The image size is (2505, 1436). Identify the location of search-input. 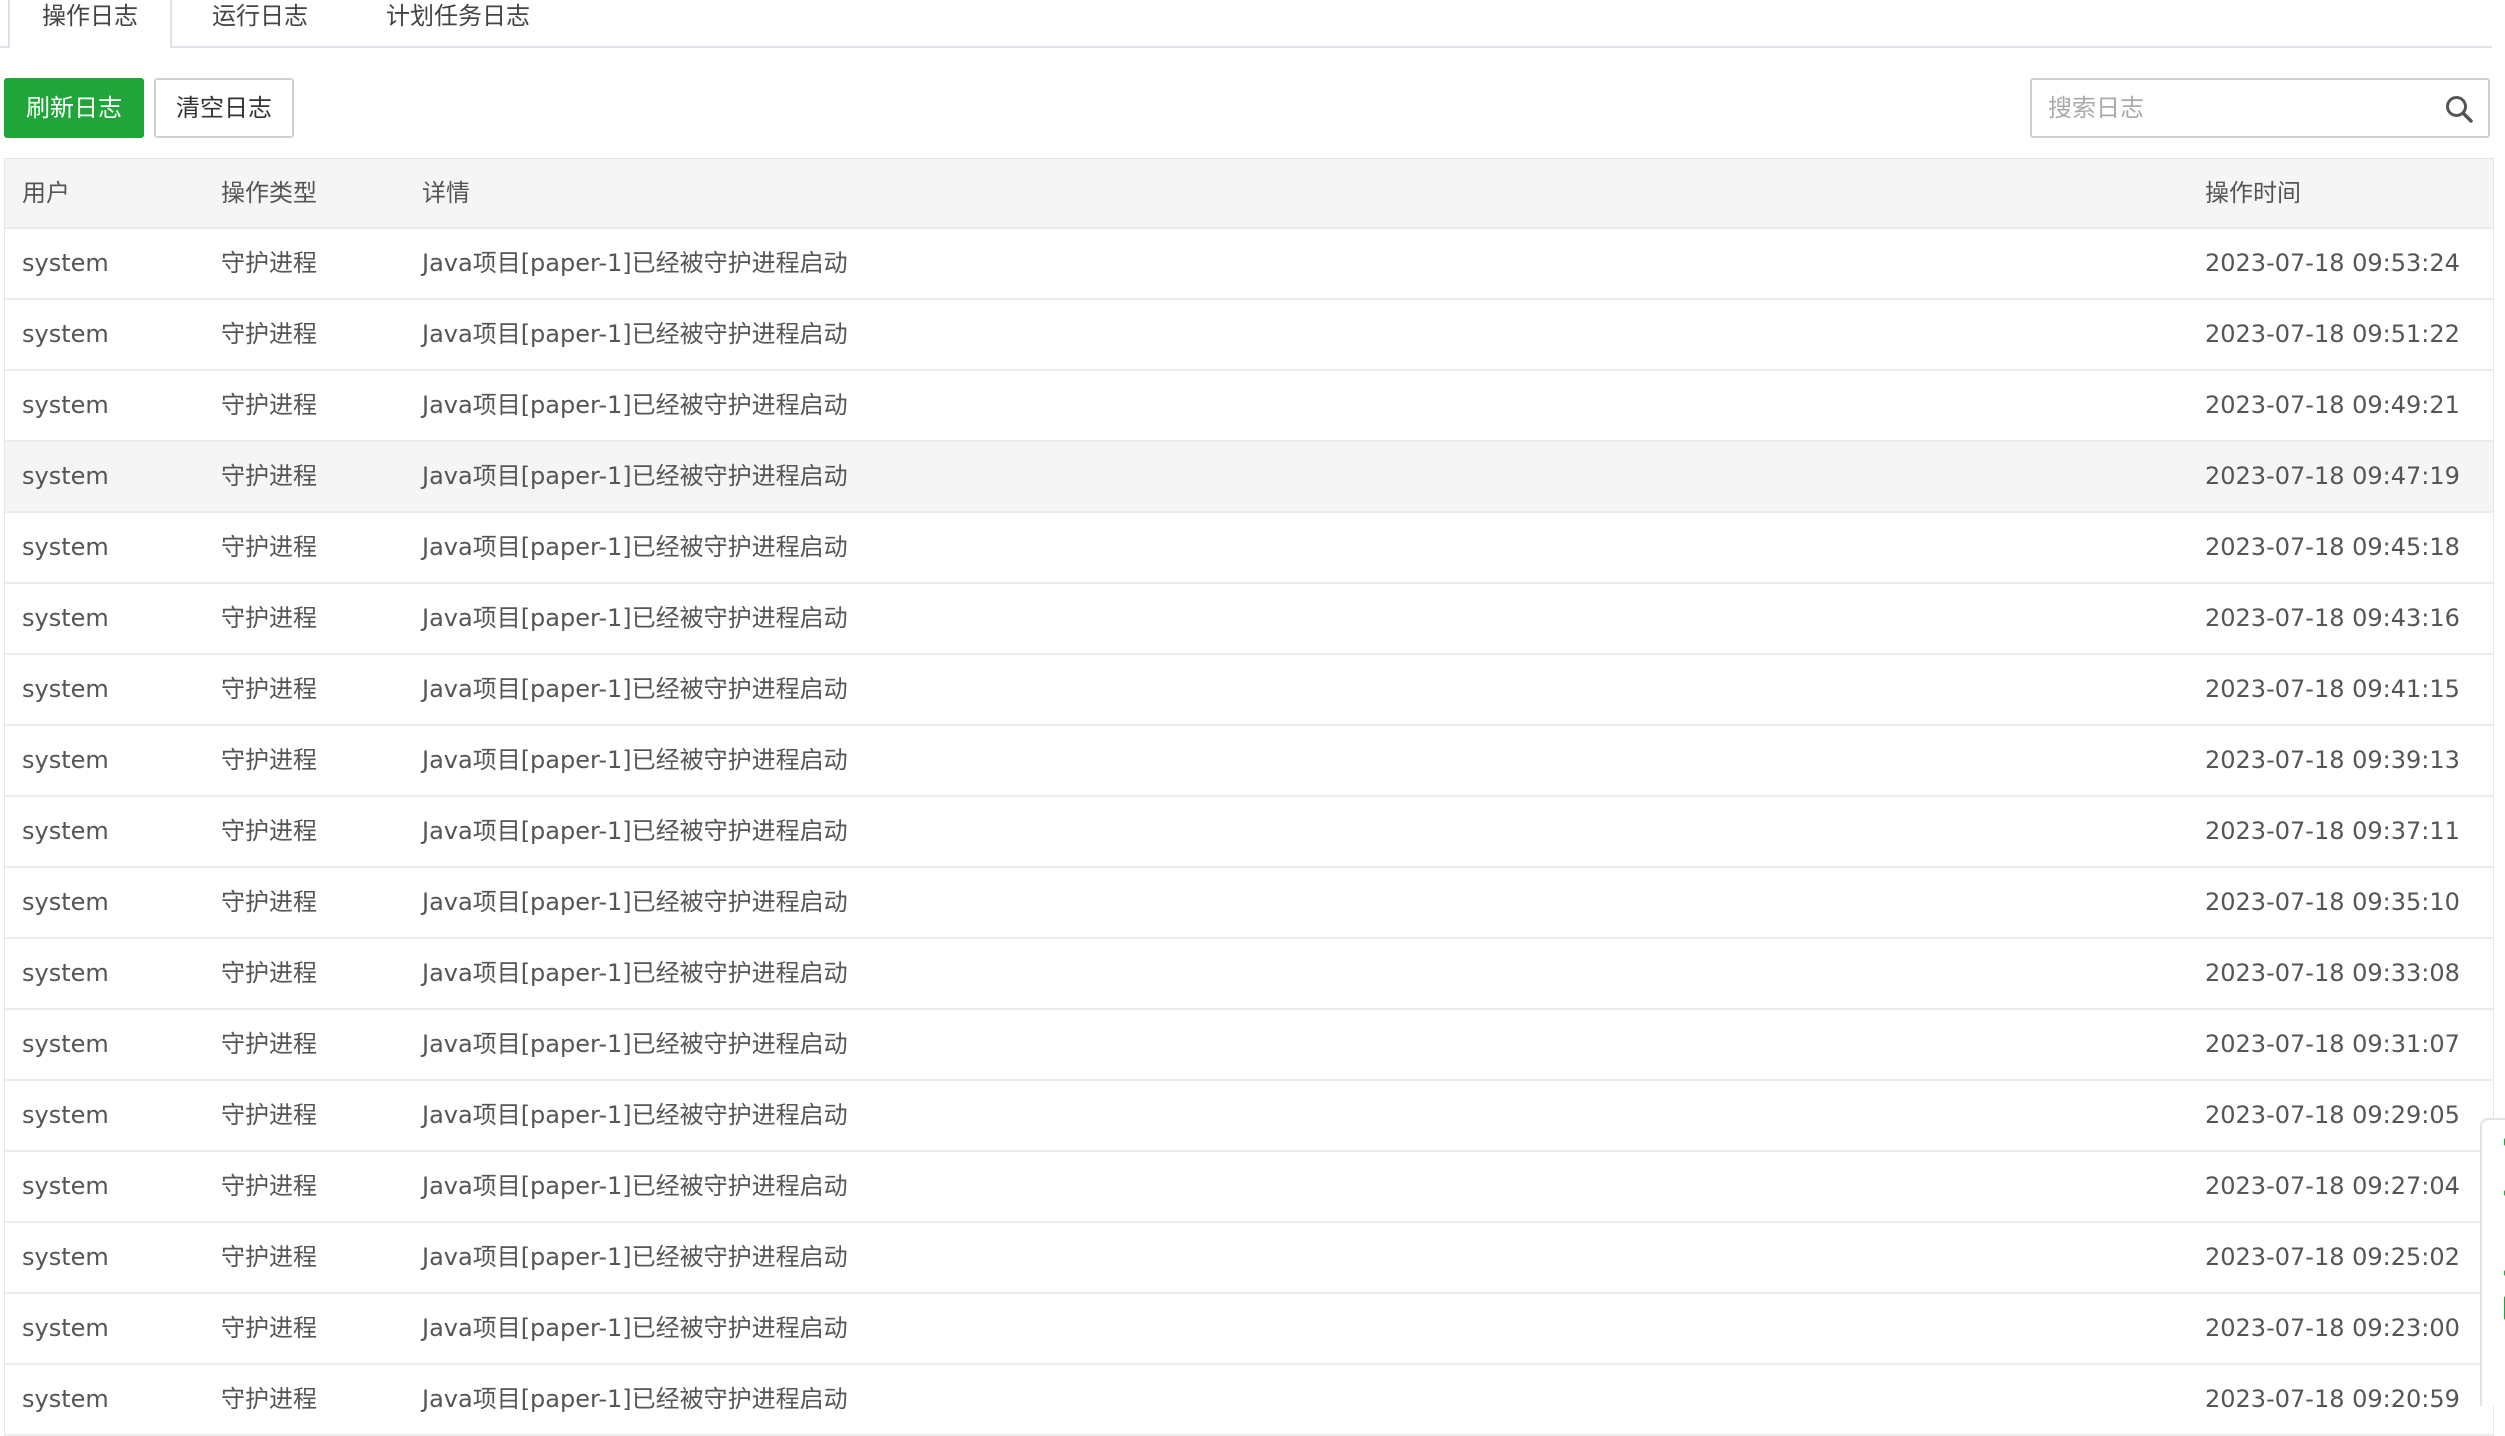
(2232, 108).